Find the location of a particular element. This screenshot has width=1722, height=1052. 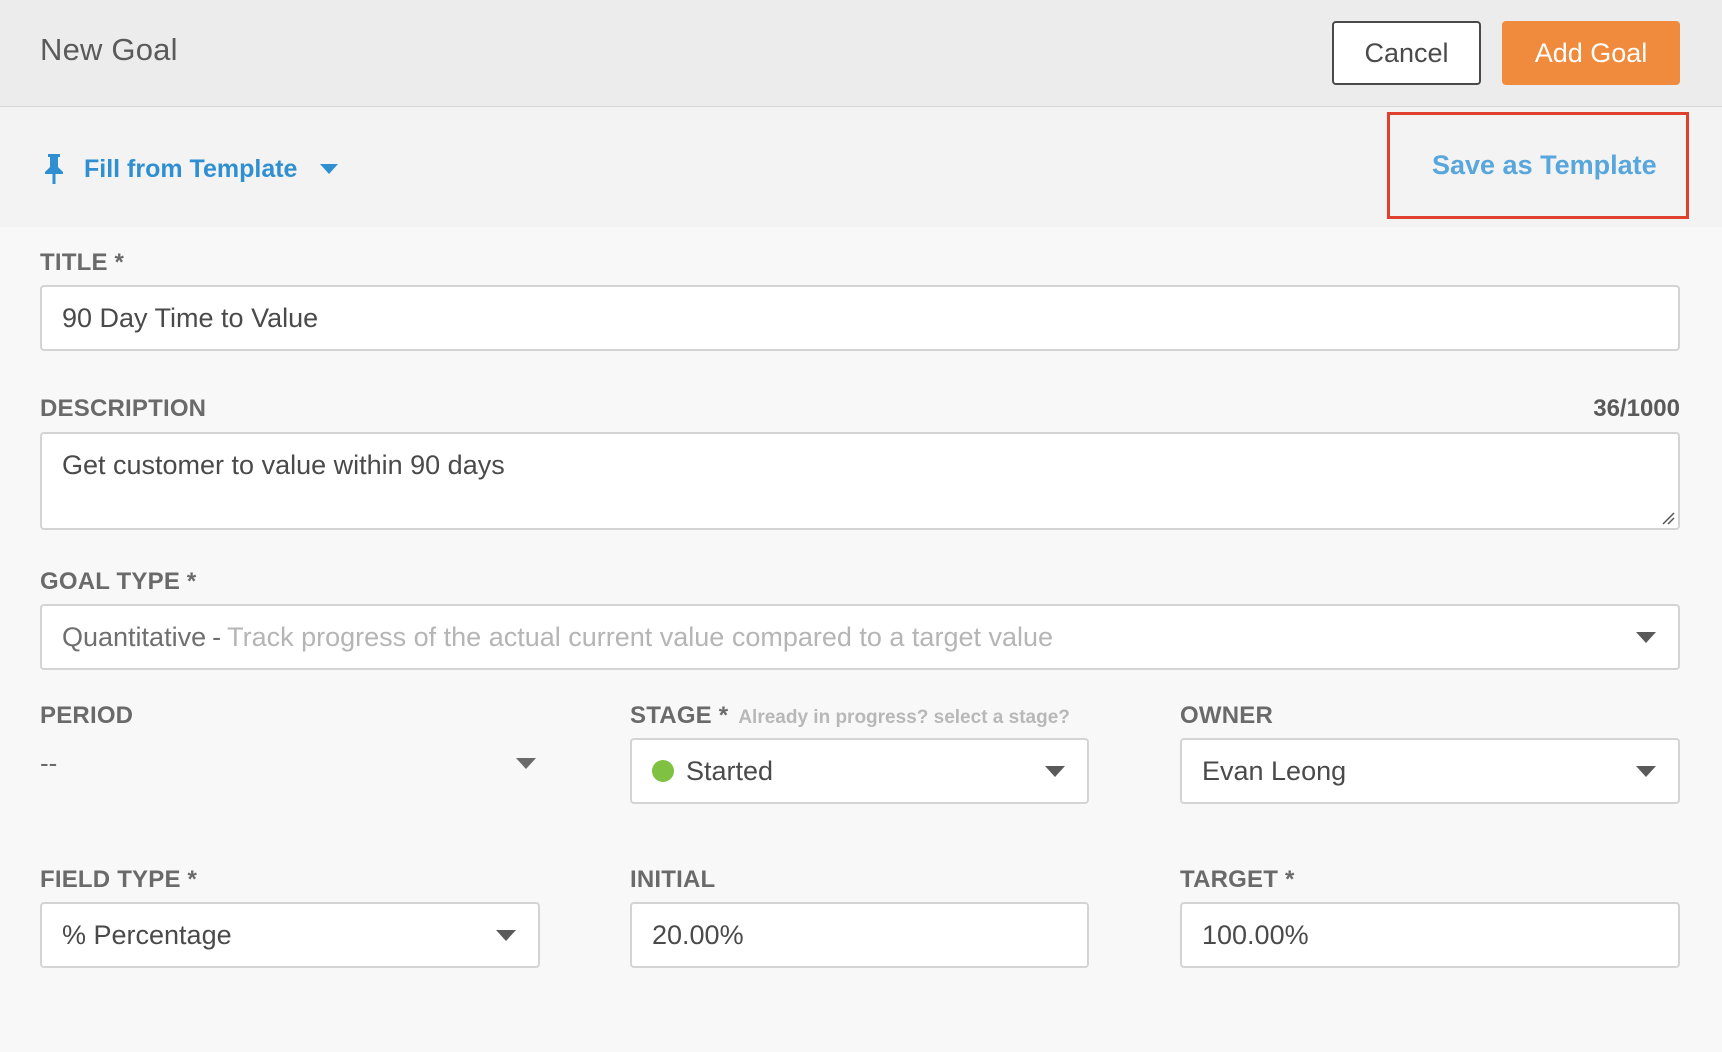

field-type-select: % Percentage is located at coordinates (290, 935).